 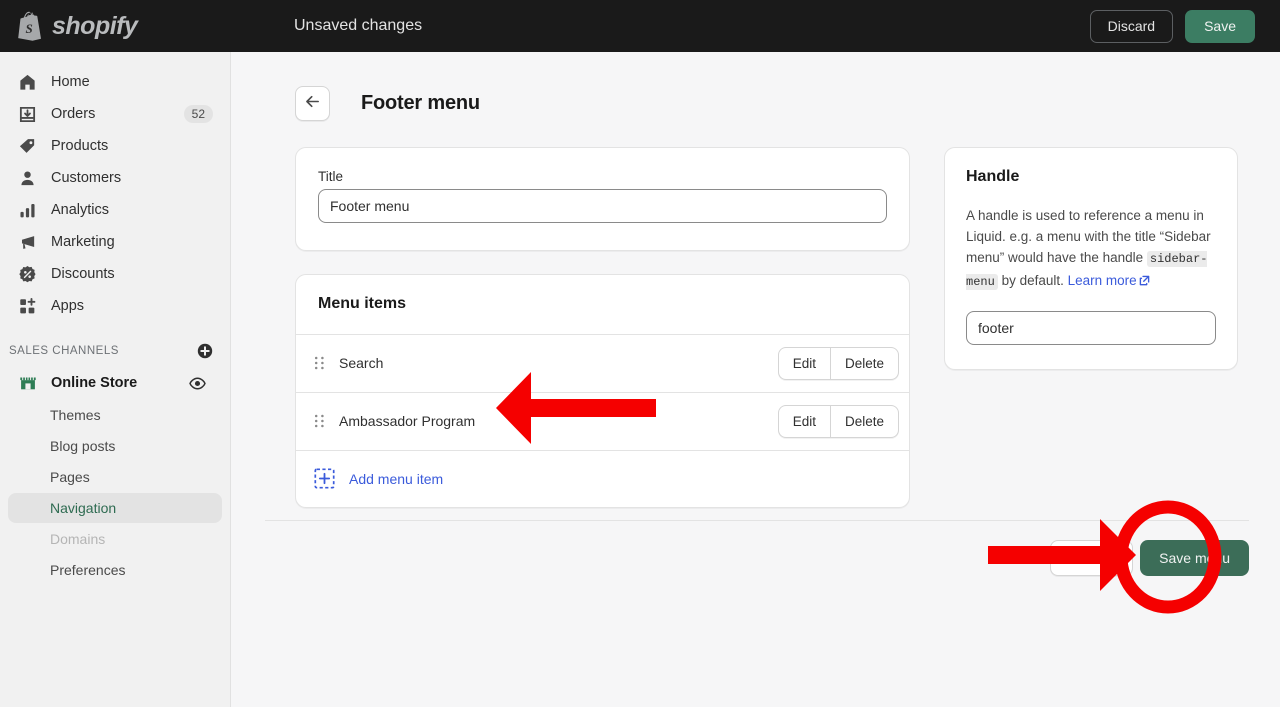 What do you see at coordinates (1102, 280) in the screenshot?
I see `learn-more-link: Learn more` at bounding box center [1102, 280].